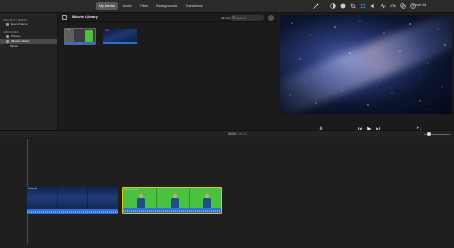 The width and height of the screenshot is (454, 248). Describe the element at coordinates (315, 6) in the screenshot. I see `magic-wand-icon` at that location.